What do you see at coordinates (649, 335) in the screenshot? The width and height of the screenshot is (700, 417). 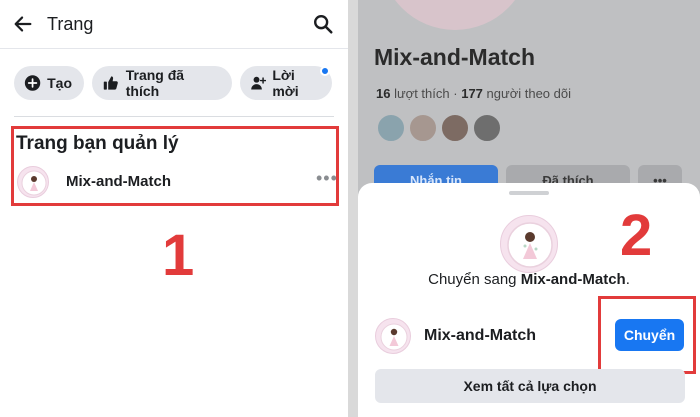 I see `switch-button: Chuyển` at bounding box center [649, 335].